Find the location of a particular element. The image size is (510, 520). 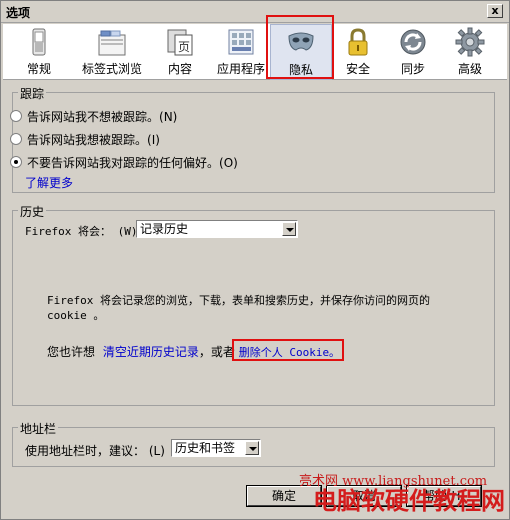

pane-label: 标签式浏览 is located at coordinates (111, 69).